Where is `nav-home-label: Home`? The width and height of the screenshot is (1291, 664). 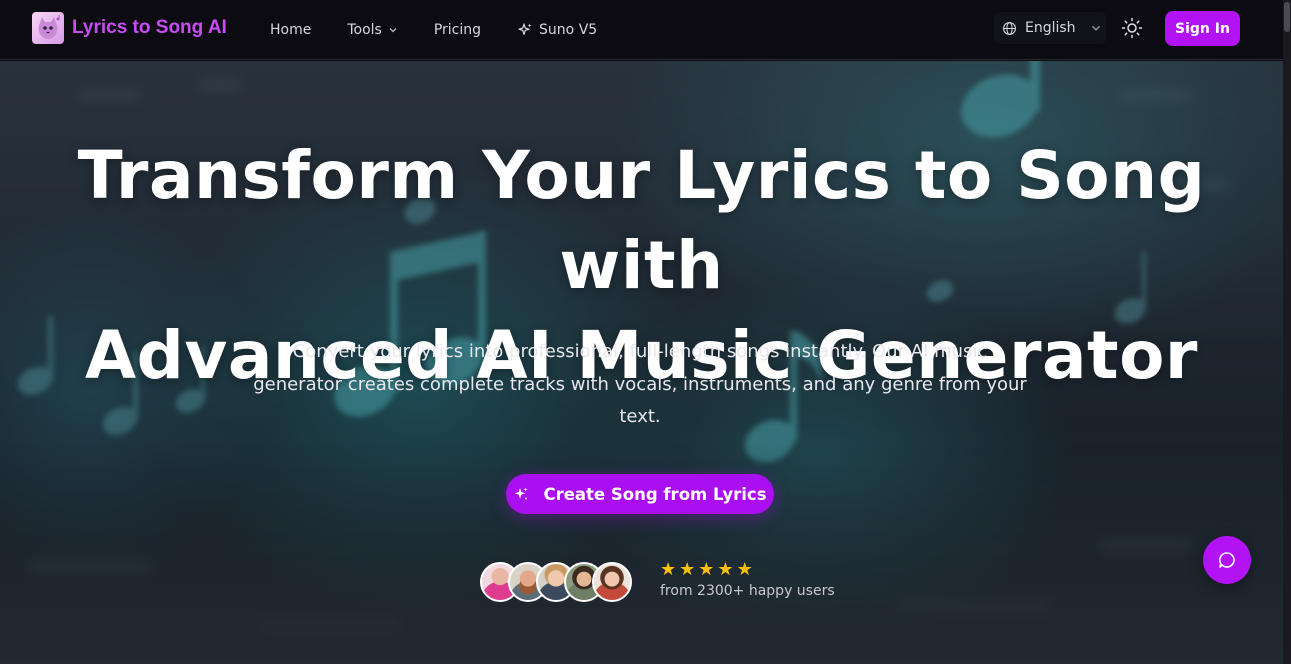
nav-home-label: Home is located at coordinates (291, 30).